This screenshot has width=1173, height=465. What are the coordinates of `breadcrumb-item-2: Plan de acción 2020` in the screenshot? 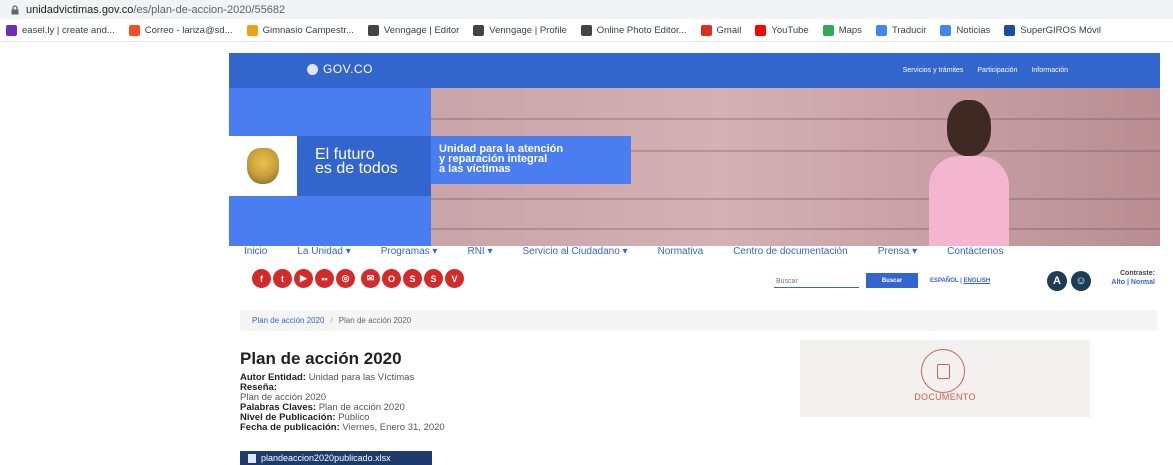 It's located at (375, 320).